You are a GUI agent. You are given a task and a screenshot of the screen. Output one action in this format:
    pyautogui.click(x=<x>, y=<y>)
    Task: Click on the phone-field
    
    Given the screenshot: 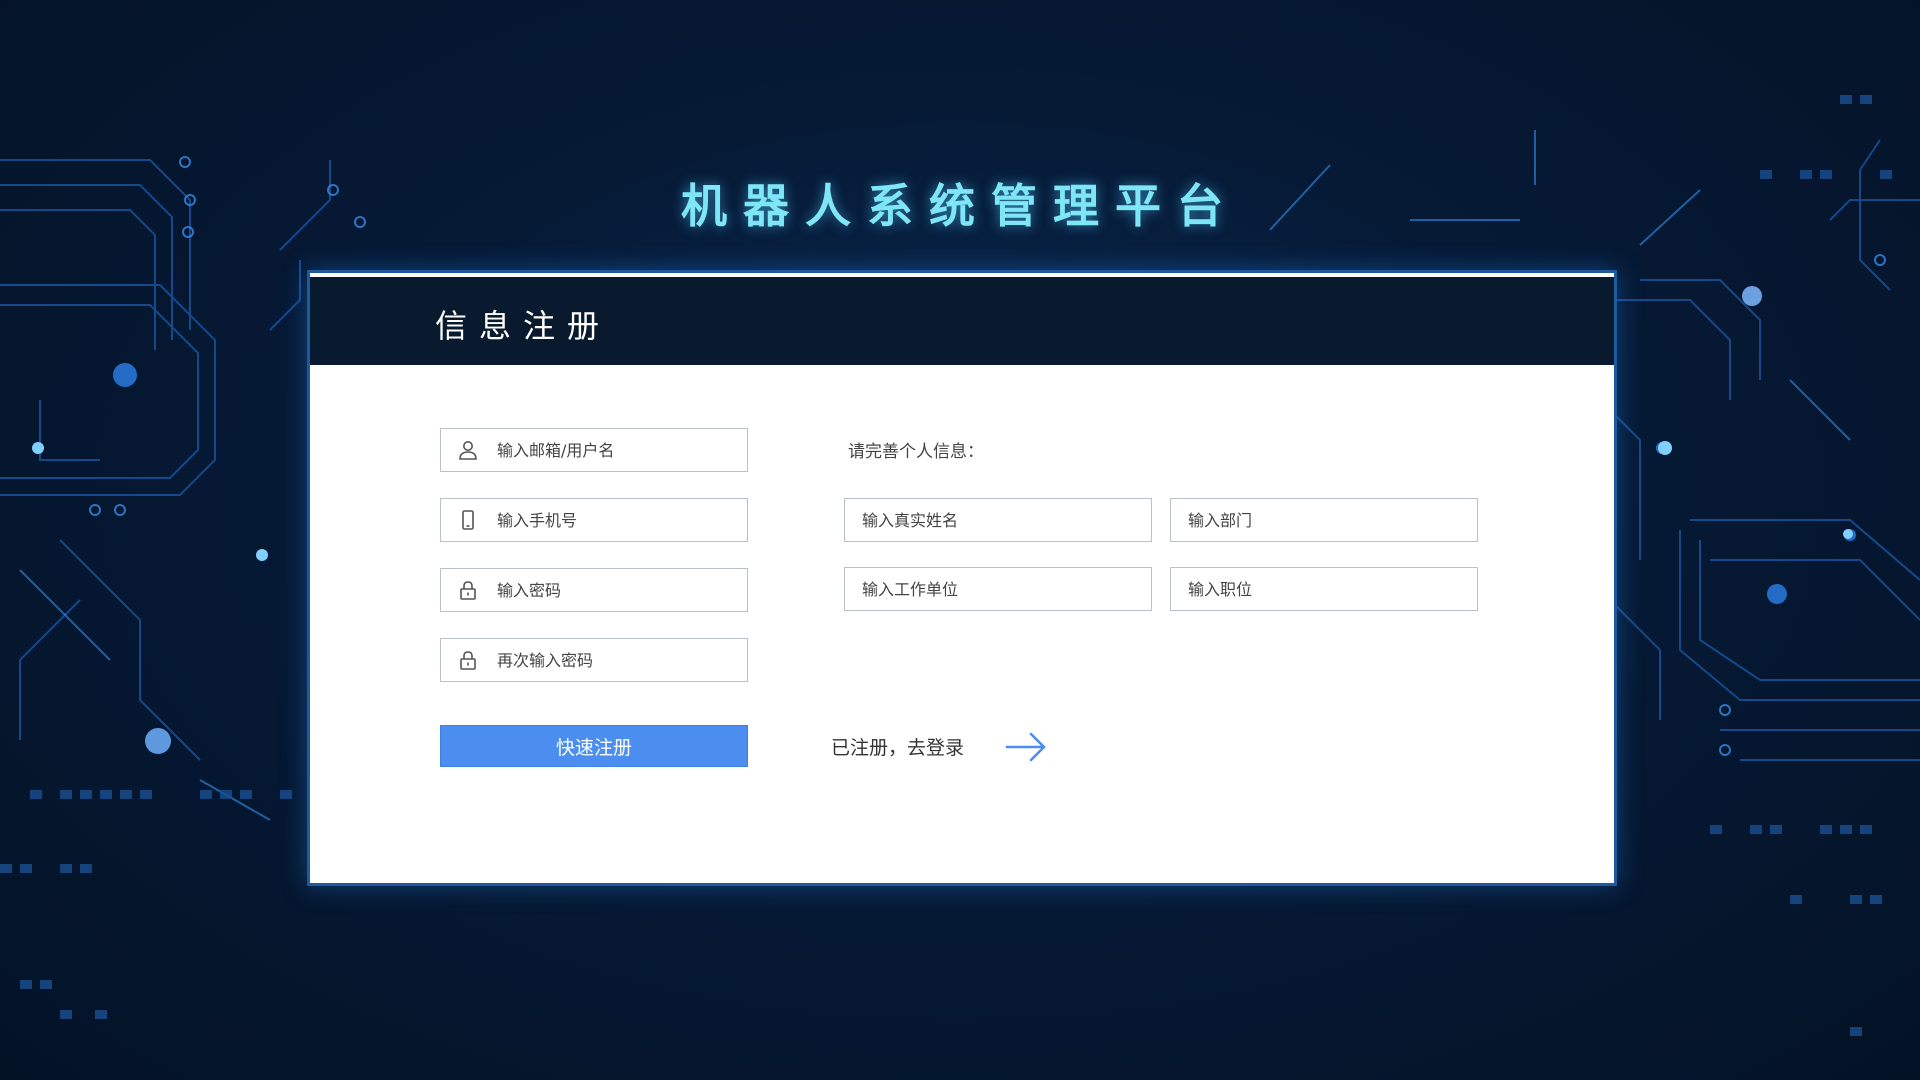 What is the action you would take?
    pyautogui.click(x=594, y=520)
    